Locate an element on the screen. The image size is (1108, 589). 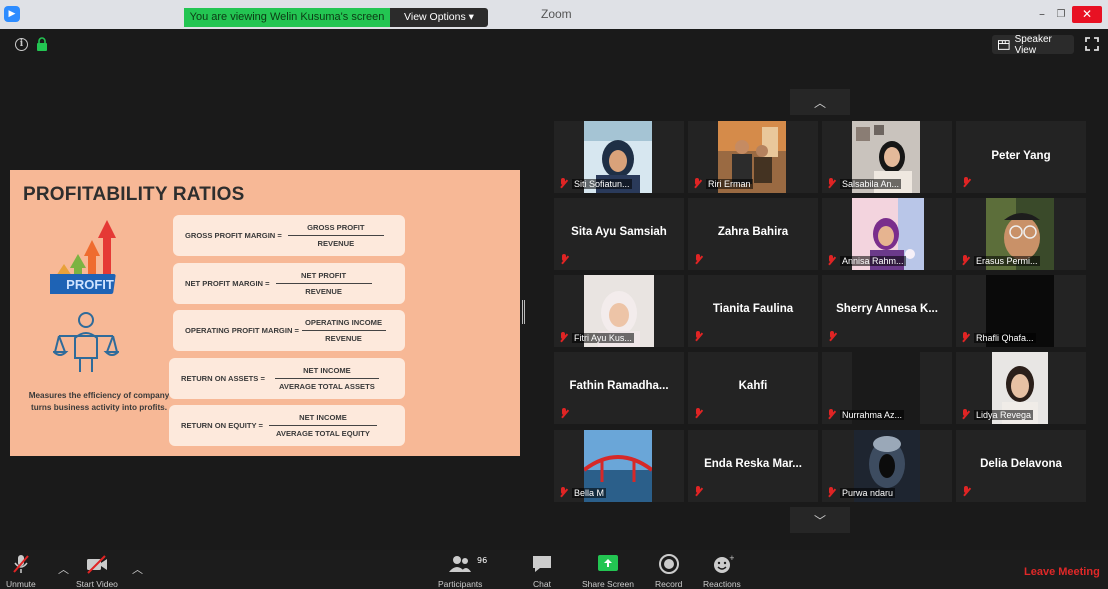
formula-numerator: OPERATING INCOME is located at coordinates (343, 322).